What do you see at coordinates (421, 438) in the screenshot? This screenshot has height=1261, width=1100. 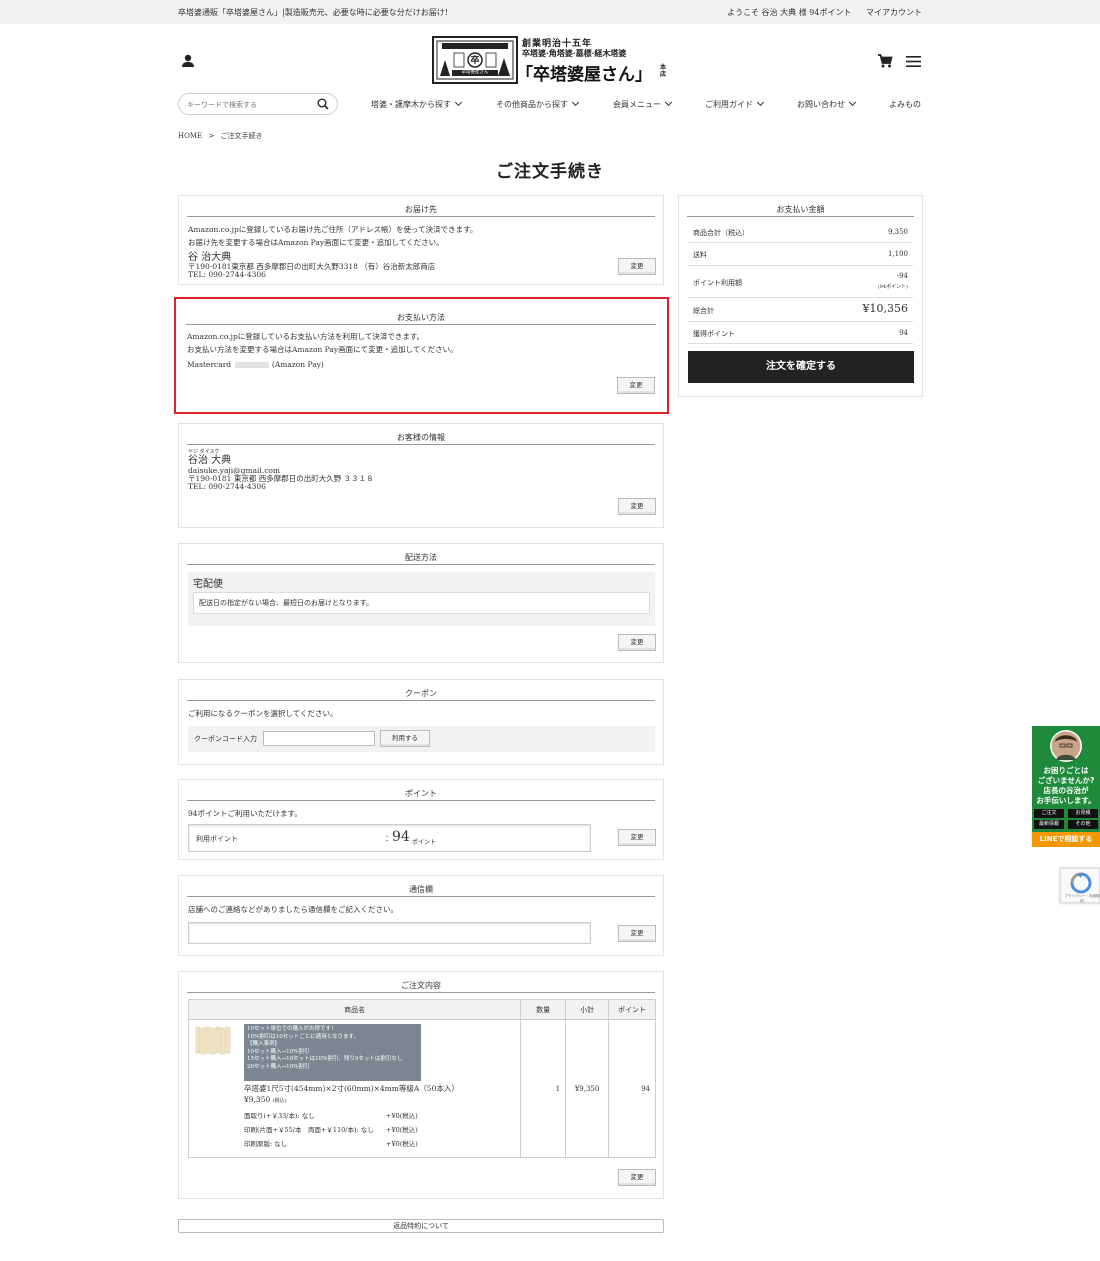 I see `section-title: お客様の情報` at bounding box center [421, 438].